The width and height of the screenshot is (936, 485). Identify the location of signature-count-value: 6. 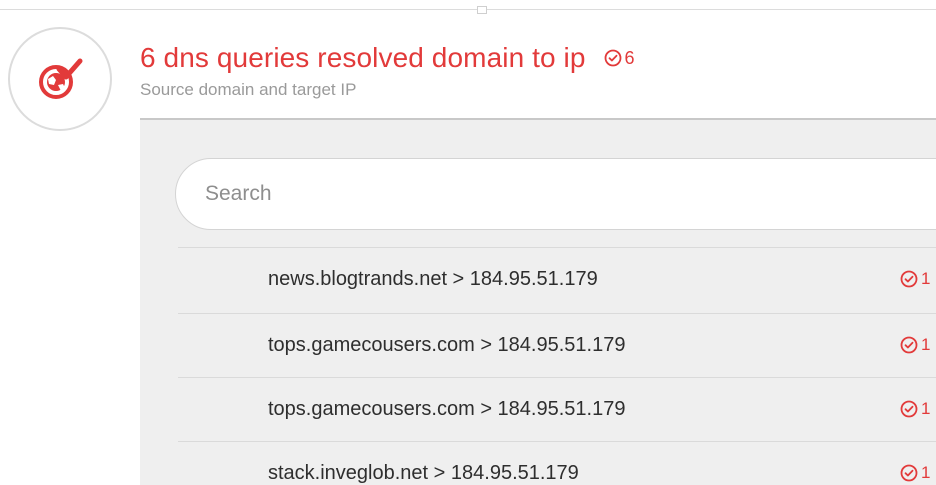
(629, 57).